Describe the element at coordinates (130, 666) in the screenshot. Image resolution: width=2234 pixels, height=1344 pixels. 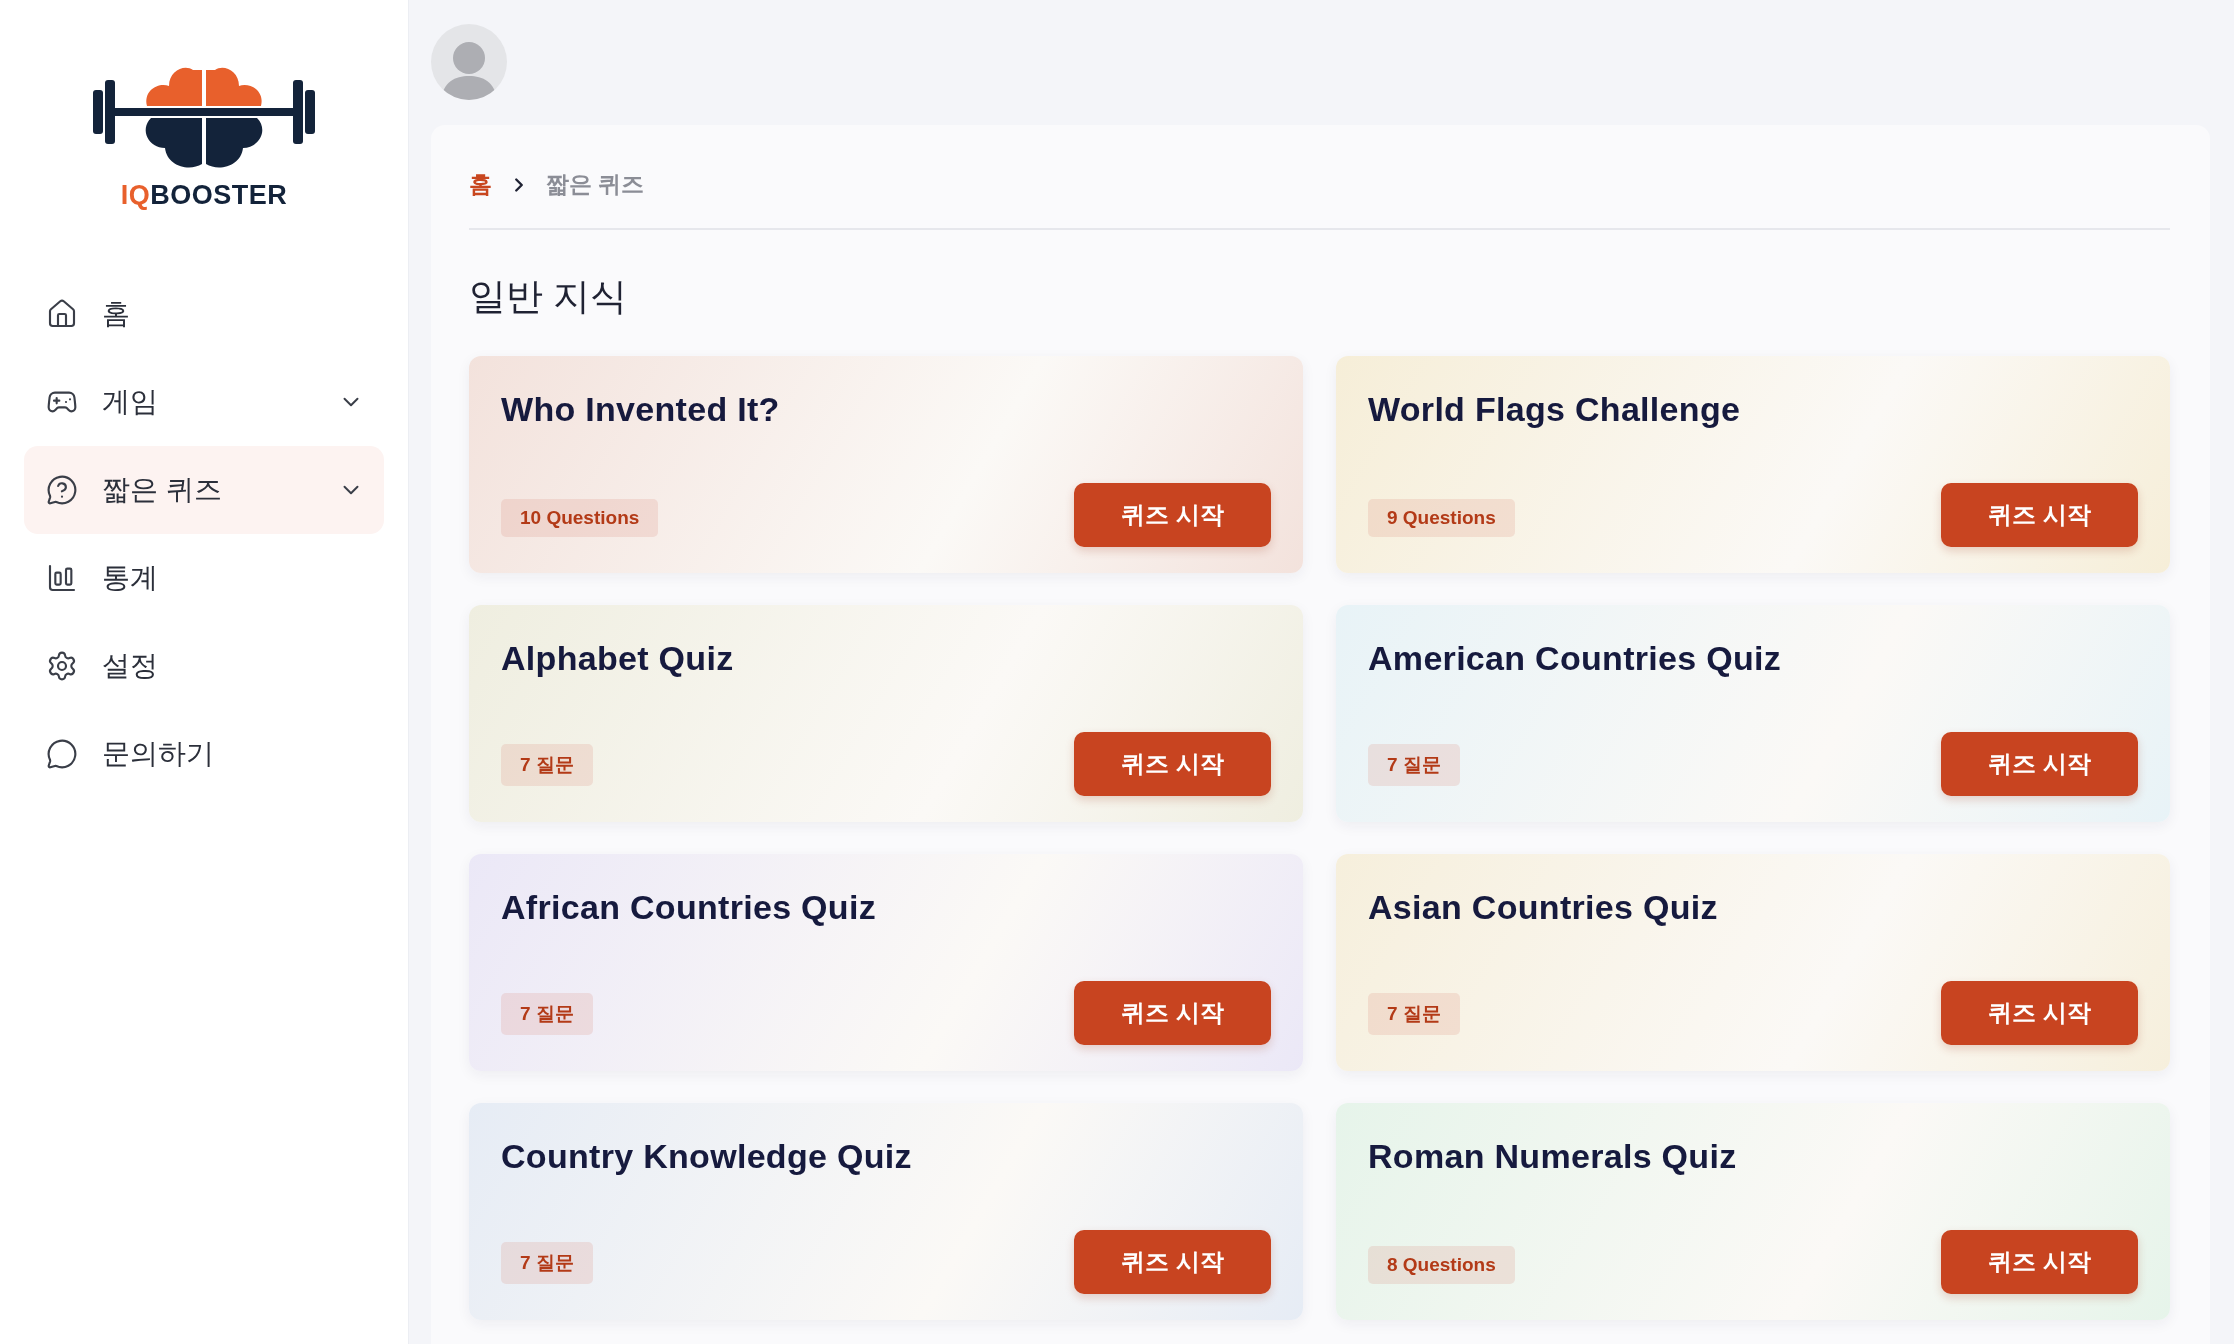
I see `sidebar-label: 설정` at that location.